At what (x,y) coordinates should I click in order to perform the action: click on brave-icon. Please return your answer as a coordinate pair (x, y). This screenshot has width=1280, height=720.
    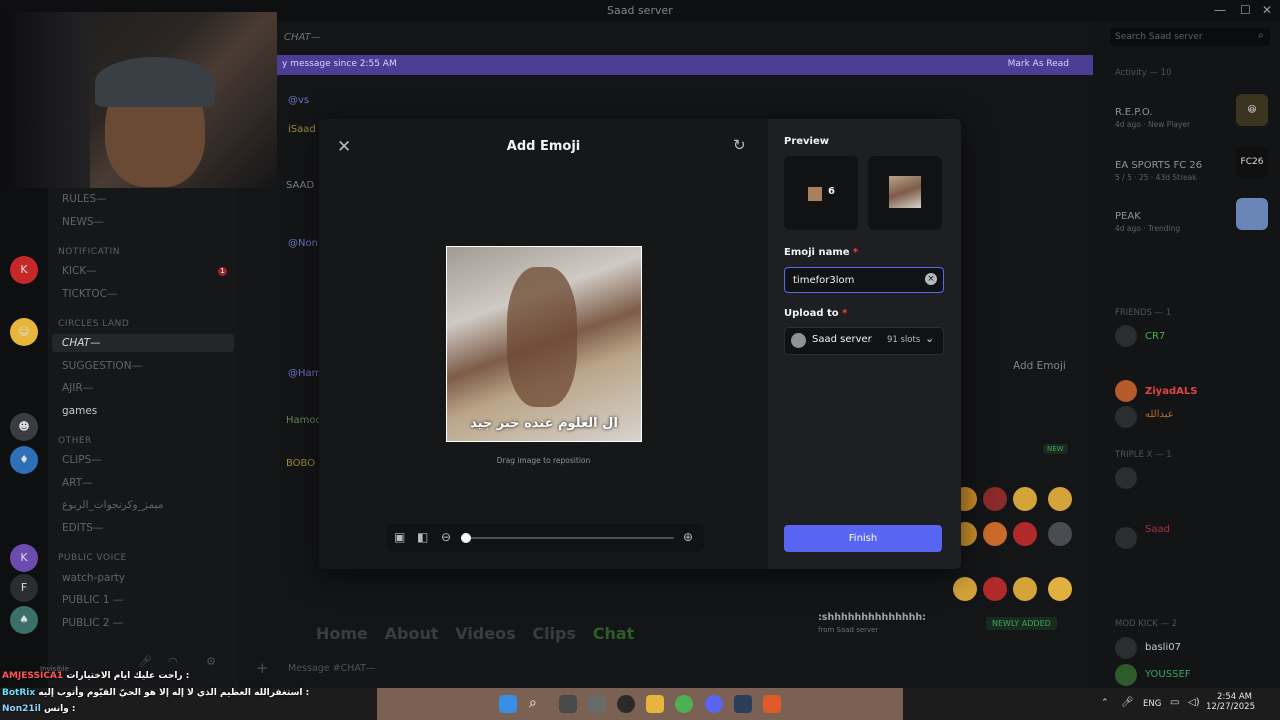
    Looking at the image, I should click on (772, 704).